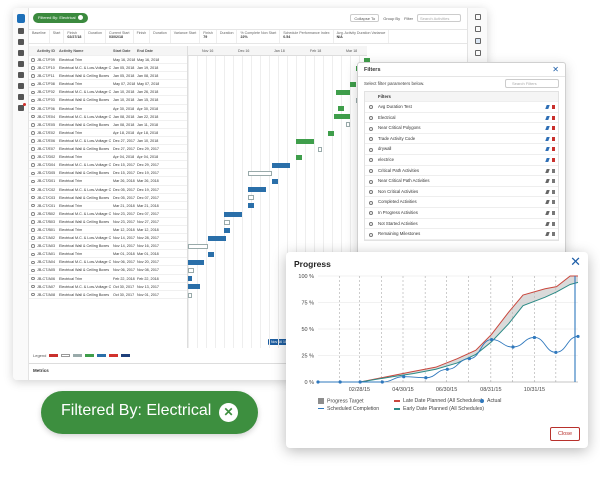 This screenshot has height=480, width=600. Describe the element at coordinates (21, 31) in the screenshot. I see `home-icon` at that location.